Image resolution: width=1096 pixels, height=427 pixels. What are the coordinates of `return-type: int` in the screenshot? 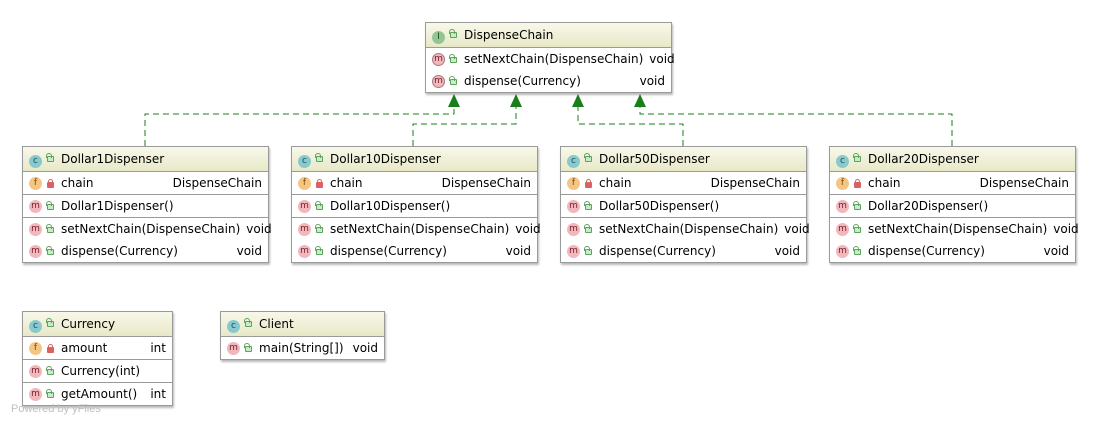 It's located at (158, 394).